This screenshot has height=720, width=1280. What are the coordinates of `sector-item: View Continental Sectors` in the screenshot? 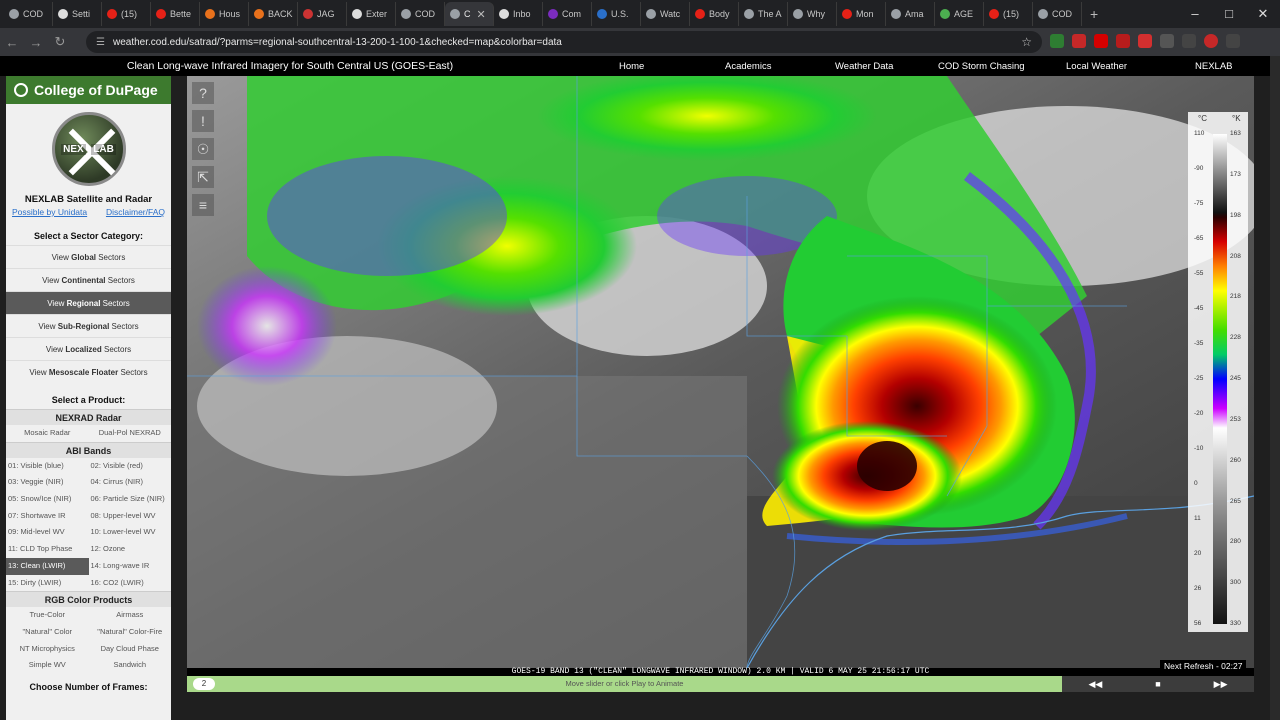 It's located at (88, 279).